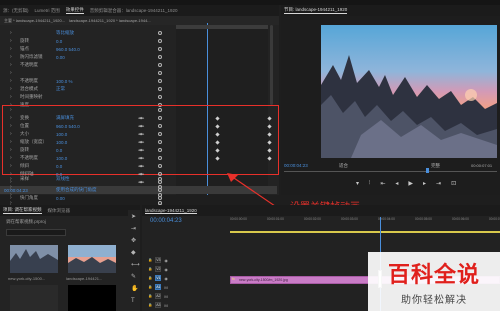 The width and height of the screenshot is (500, 311). I want to click on effect-row: › 等比缩放, so click(88, 33).